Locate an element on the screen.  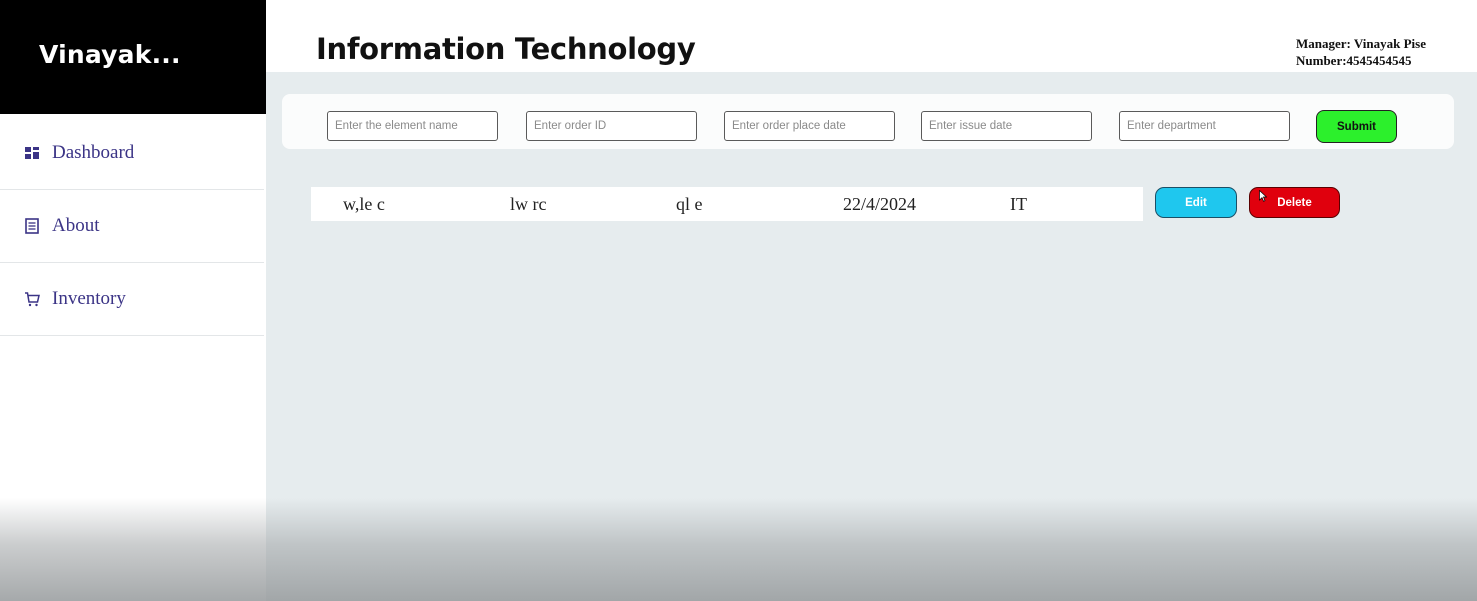
dashboard-icon is located at coordinates (32, 153).